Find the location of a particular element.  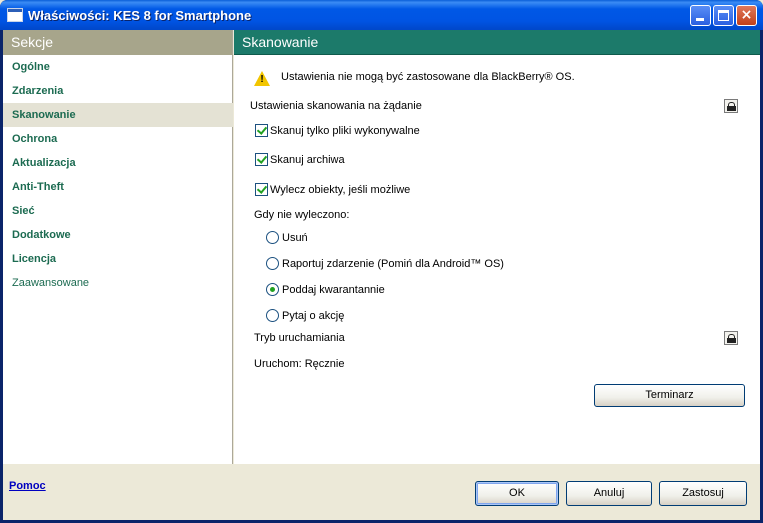

ok-button: OK is located at coordinates (517, 493).